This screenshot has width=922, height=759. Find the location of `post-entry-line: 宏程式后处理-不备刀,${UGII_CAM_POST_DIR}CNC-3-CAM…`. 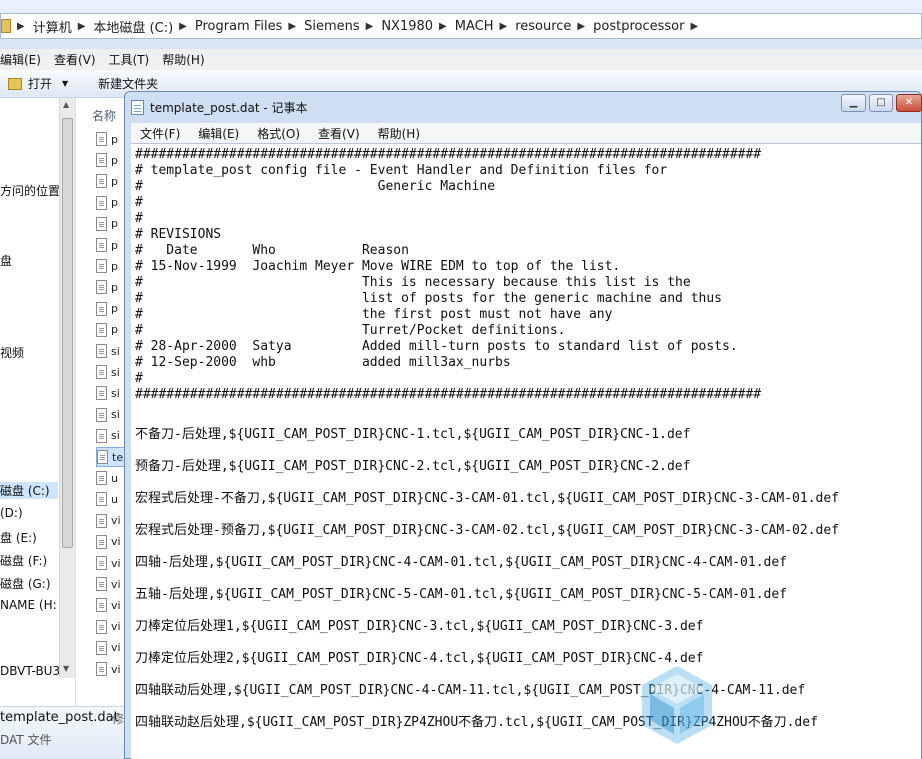

post-entry-line: 宏程式后处理-不备刀,${UGII_CAM_POST_DIR}CNC-3-CAM… is located at coordinates (487, 498).